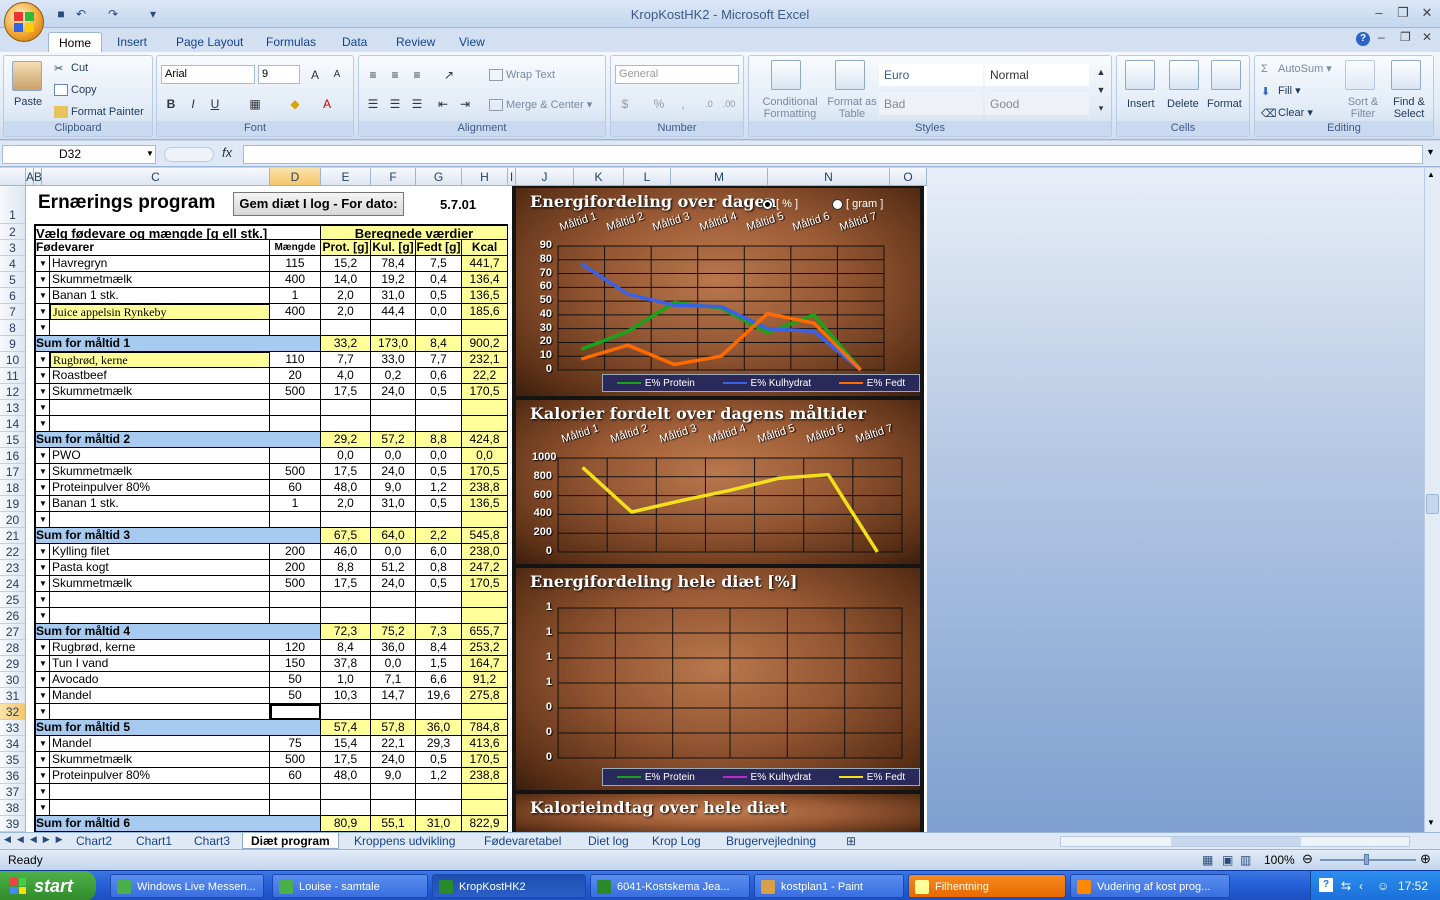 The height and width of the screenshot is (900, 1440). I want to click on scroll-up-icon: ▲, so click(1431, 174).